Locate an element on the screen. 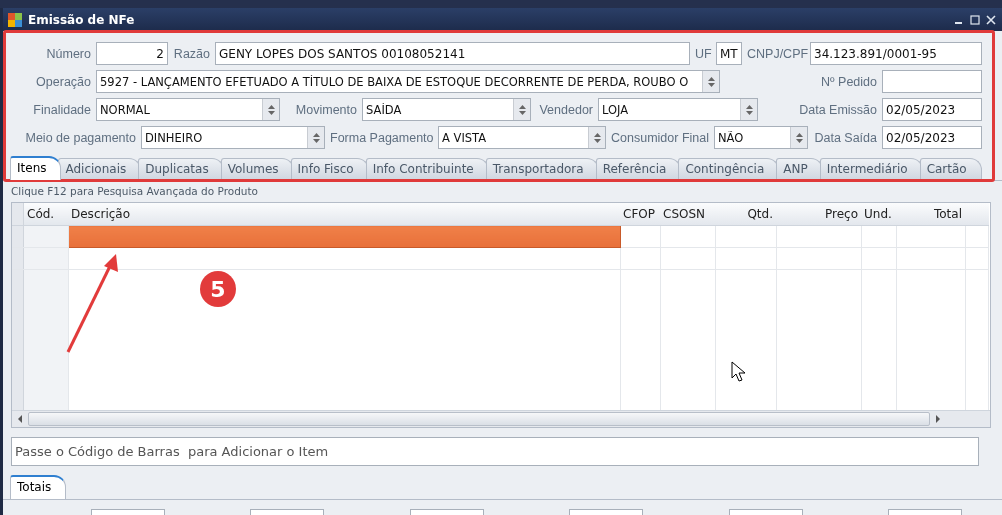 The width and height of the screenshot is (1002, 515). dropdown-field: A VISTA is located at coordinates (522, 137).